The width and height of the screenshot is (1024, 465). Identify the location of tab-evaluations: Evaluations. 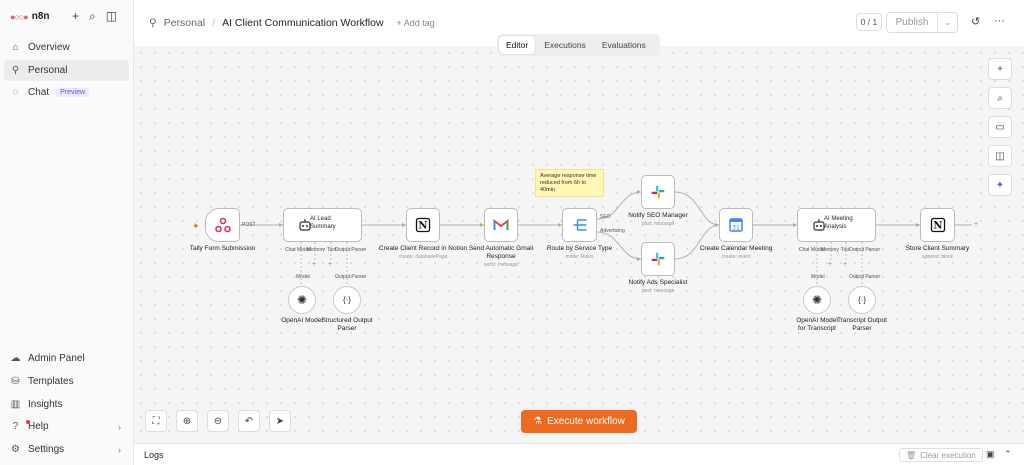
(624, 45).